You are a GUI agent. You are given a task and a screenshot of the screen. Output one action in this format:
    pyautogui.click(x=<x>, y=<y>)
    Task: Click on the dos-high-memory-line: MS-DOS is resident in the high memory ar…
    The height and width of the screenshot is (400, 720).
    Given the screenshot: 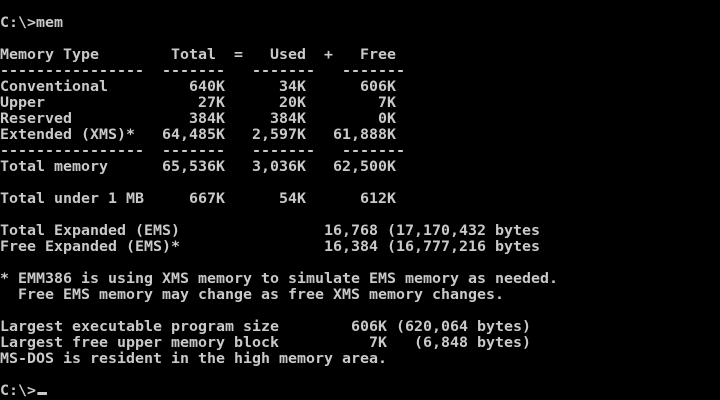 What is the action you would take?
    pyautogui.click(x=193, y=359)
    